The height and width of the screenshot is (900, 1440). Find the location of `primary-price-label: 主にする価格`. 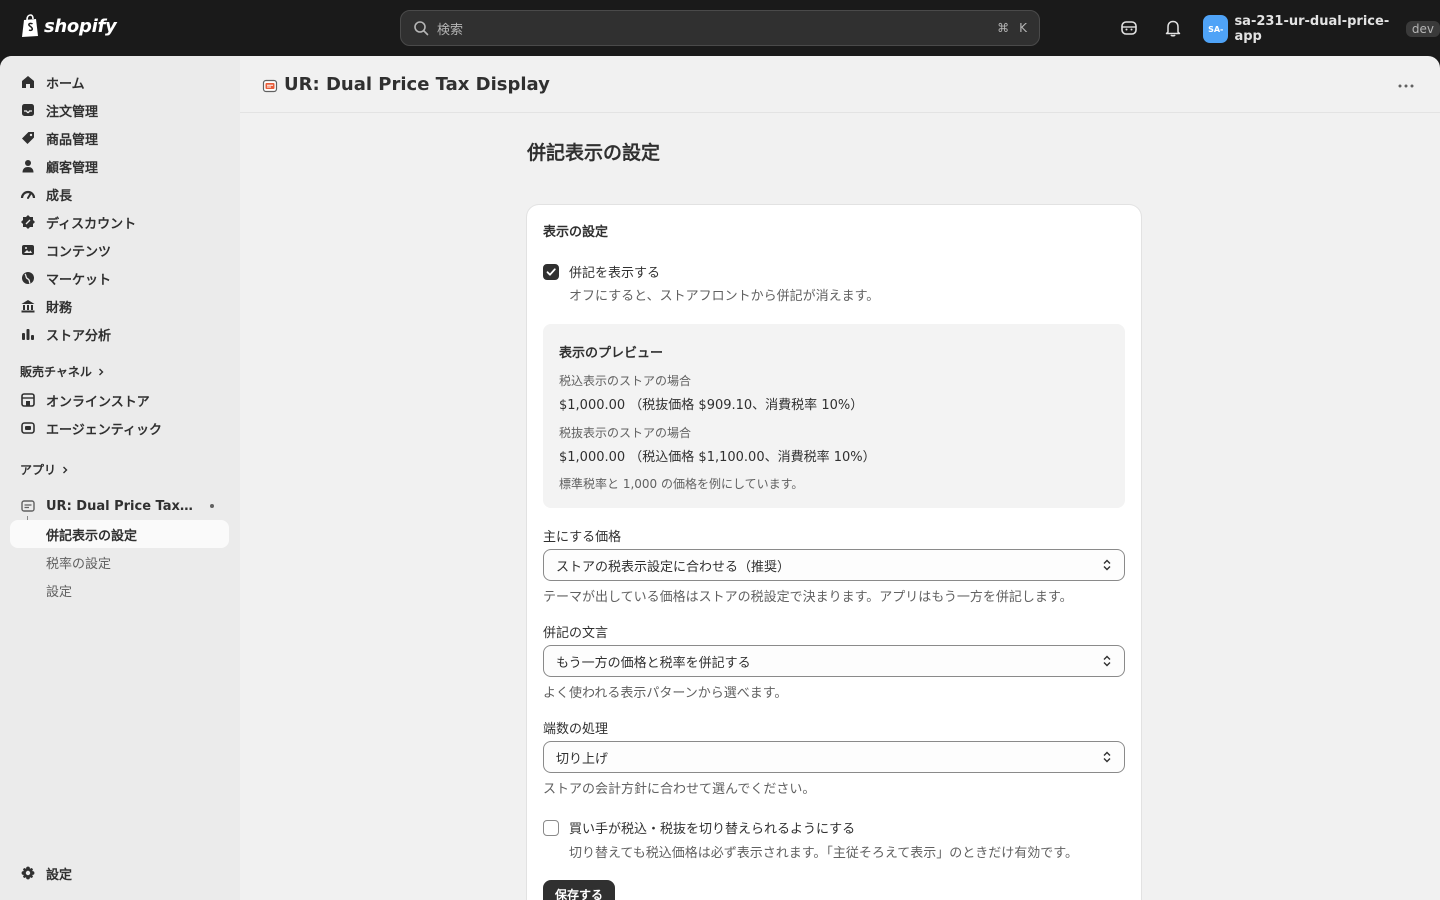

primary-price-label: 主にする価格 is located at coordinates (582, 537).